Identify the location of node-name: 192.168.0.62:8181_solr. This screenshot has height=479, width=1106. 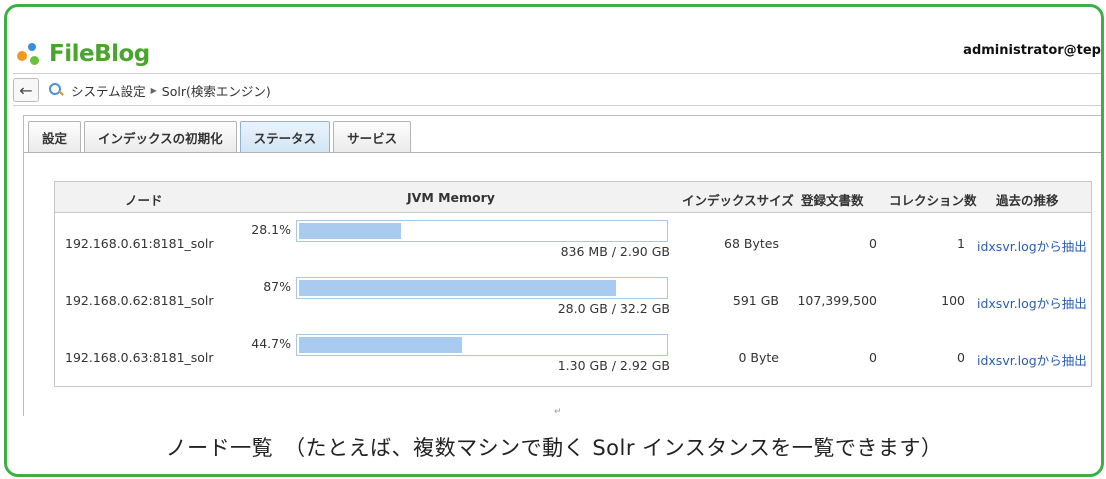
(139, 300).